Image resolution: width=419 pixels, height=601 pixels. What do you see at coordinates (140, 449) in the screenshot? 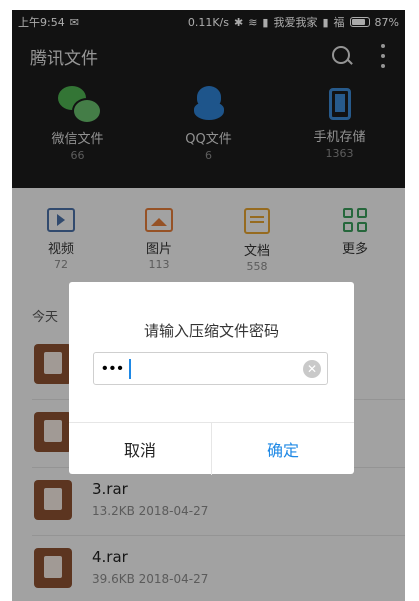
I see `cancel-button: 取消` at bounding box center [140, 449].